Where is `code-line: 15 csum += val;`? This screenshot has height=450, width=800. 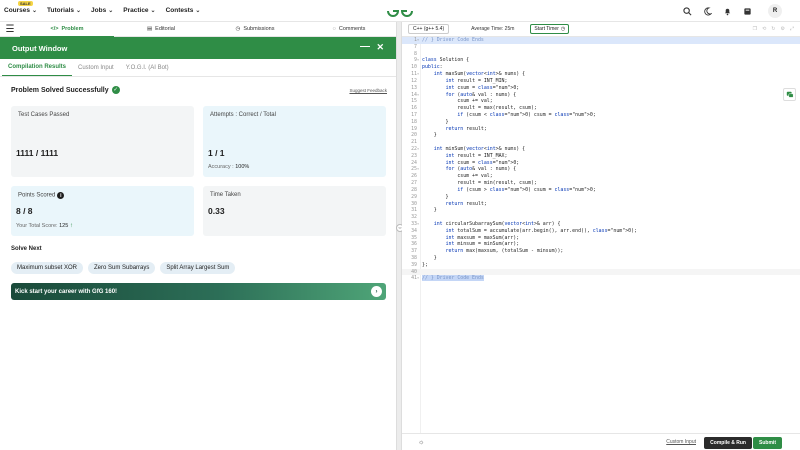
code-line: 15 csum += val; is located at coordinates (601, 101).